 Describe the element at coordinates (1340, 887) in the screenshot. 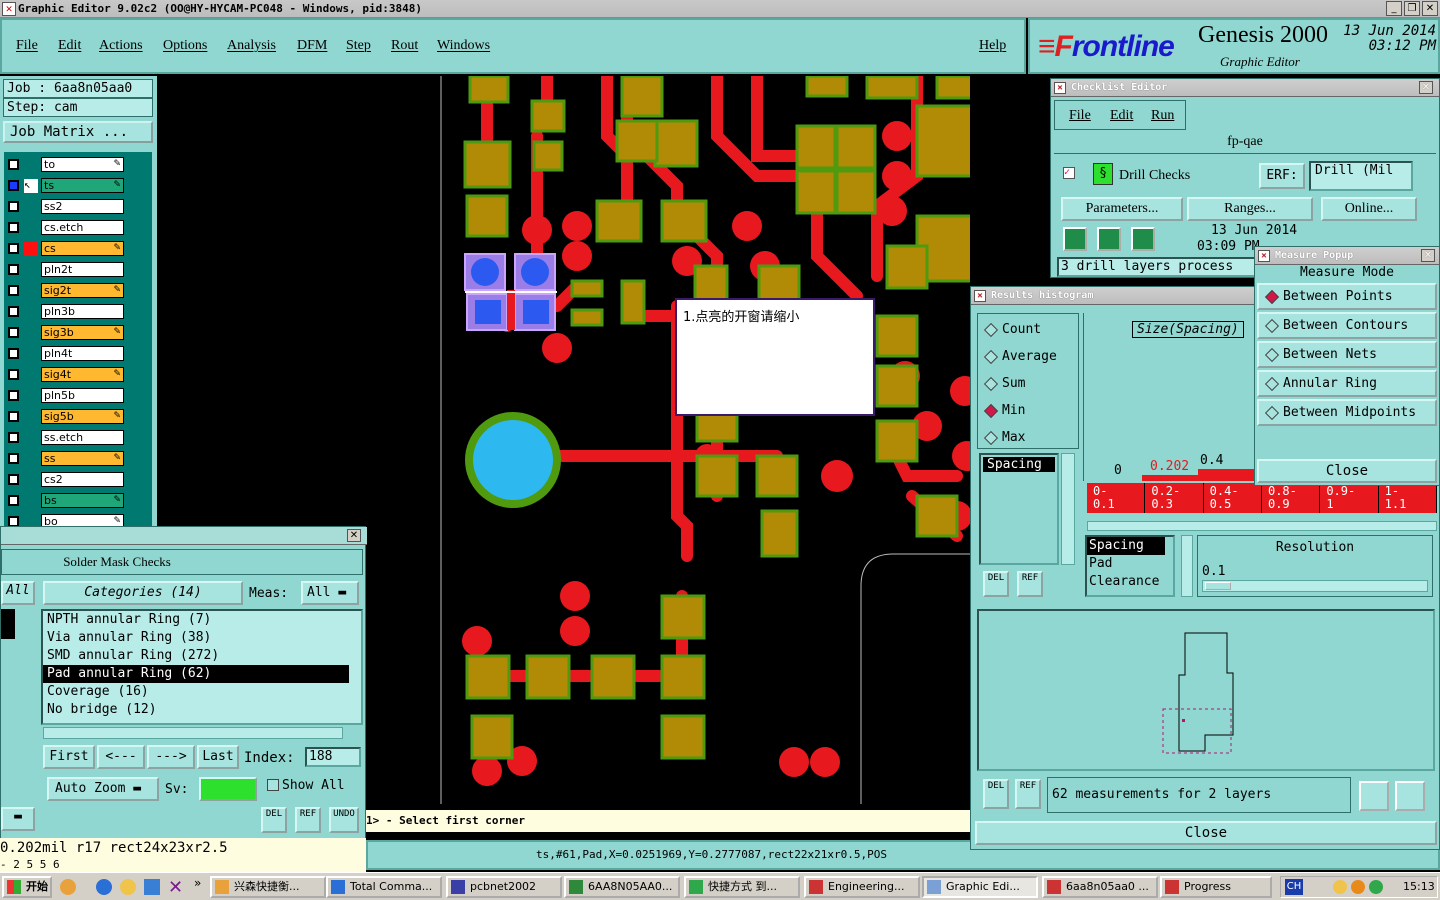

I see `tray-icon` at that location.